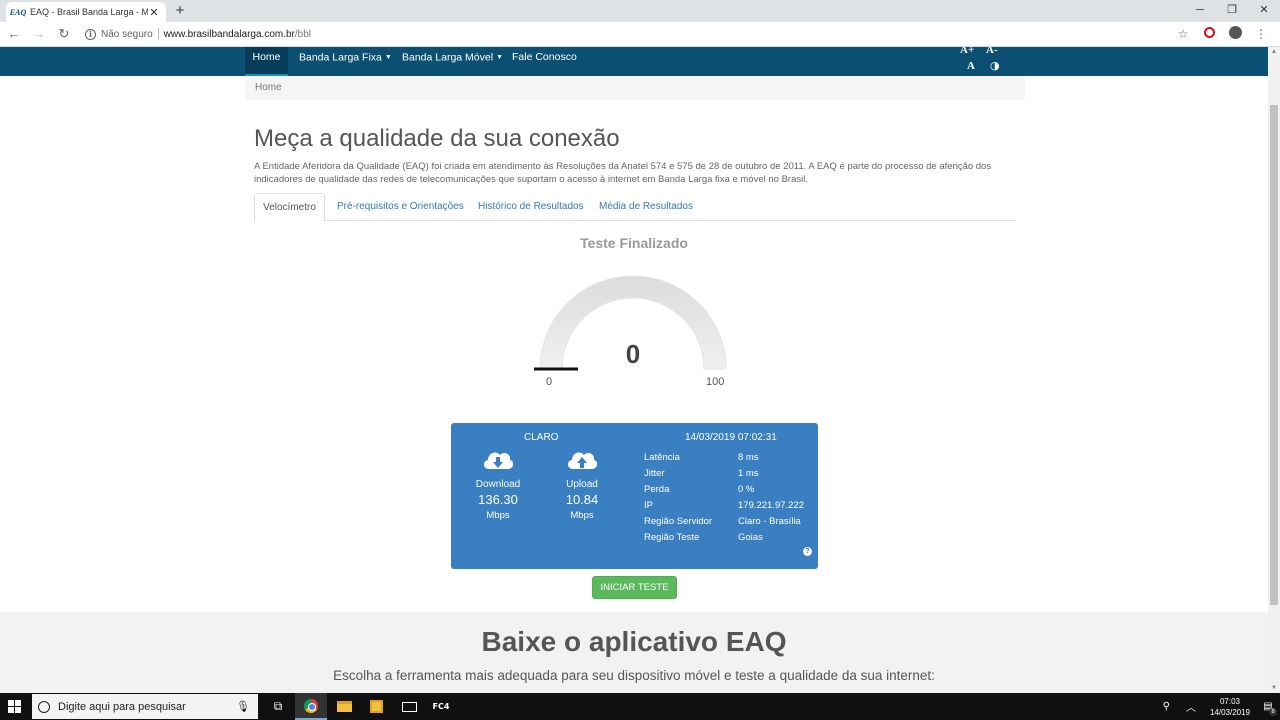  I want to click on restore-button: ❐, so click(1232, 11).